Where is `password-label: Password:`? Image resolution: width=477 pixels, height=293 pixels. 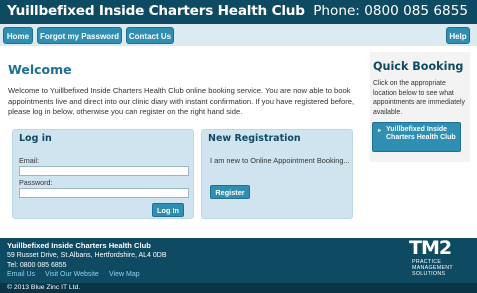 password-label: Password: is located at coordinates (36, 182).